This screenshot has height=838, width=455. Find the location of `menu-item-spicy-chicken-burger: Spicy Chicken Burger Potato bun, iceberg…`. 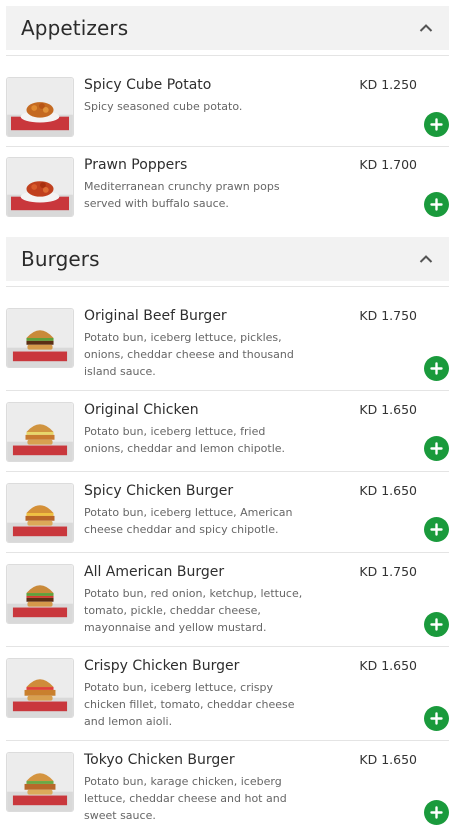

menu-item-spicy-chicken-burger: Spicy Chicken Burger Potato bun, iceberg… is located at coordinates (227, 513).